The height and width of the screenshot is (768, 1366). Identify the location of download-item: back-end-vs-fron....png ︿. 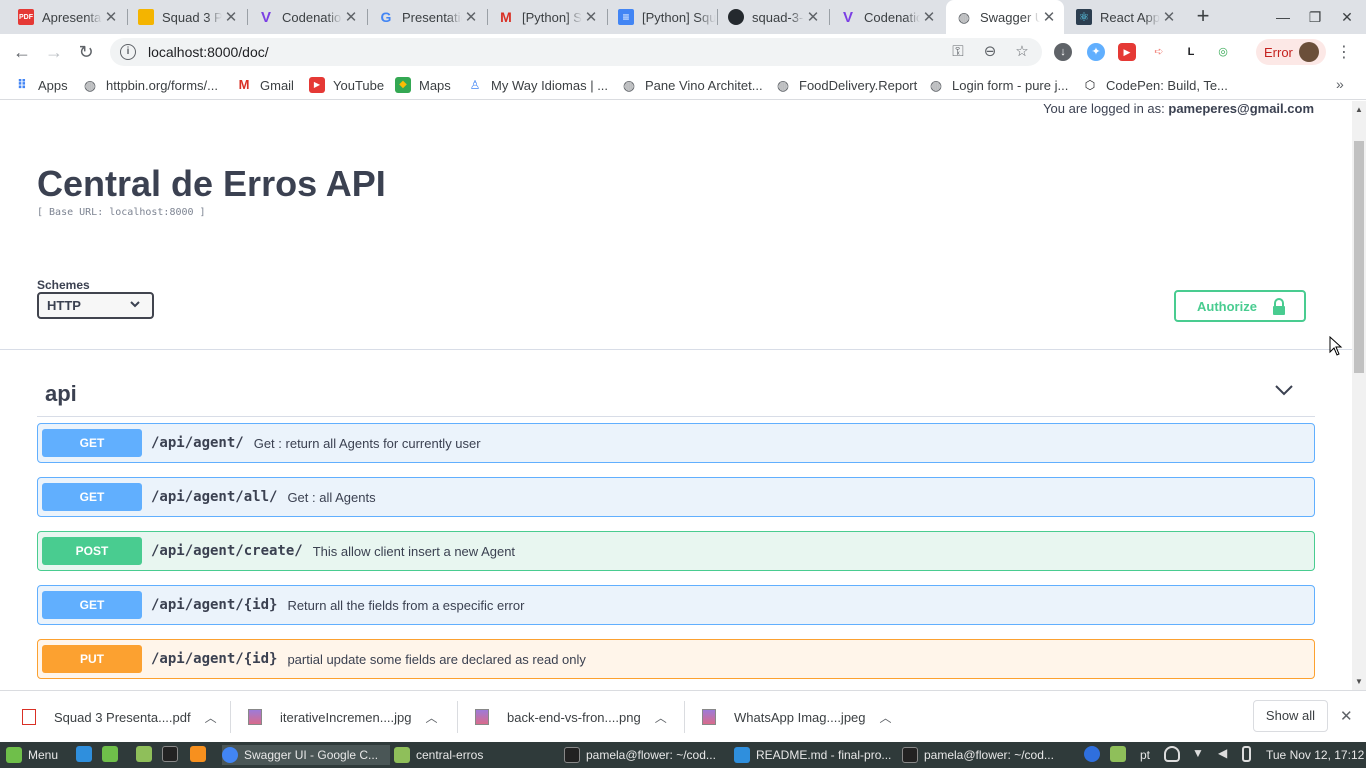
(571, 717).